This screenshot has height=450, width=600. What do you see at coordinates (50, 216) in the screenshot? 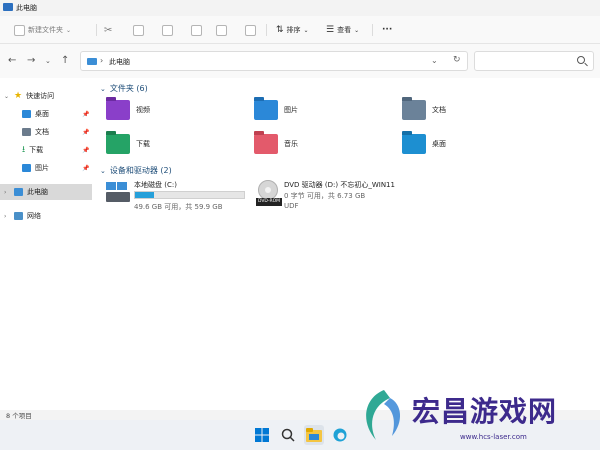
I see `sidebar-item-network: › 网络` at bounding box center [50, 216].